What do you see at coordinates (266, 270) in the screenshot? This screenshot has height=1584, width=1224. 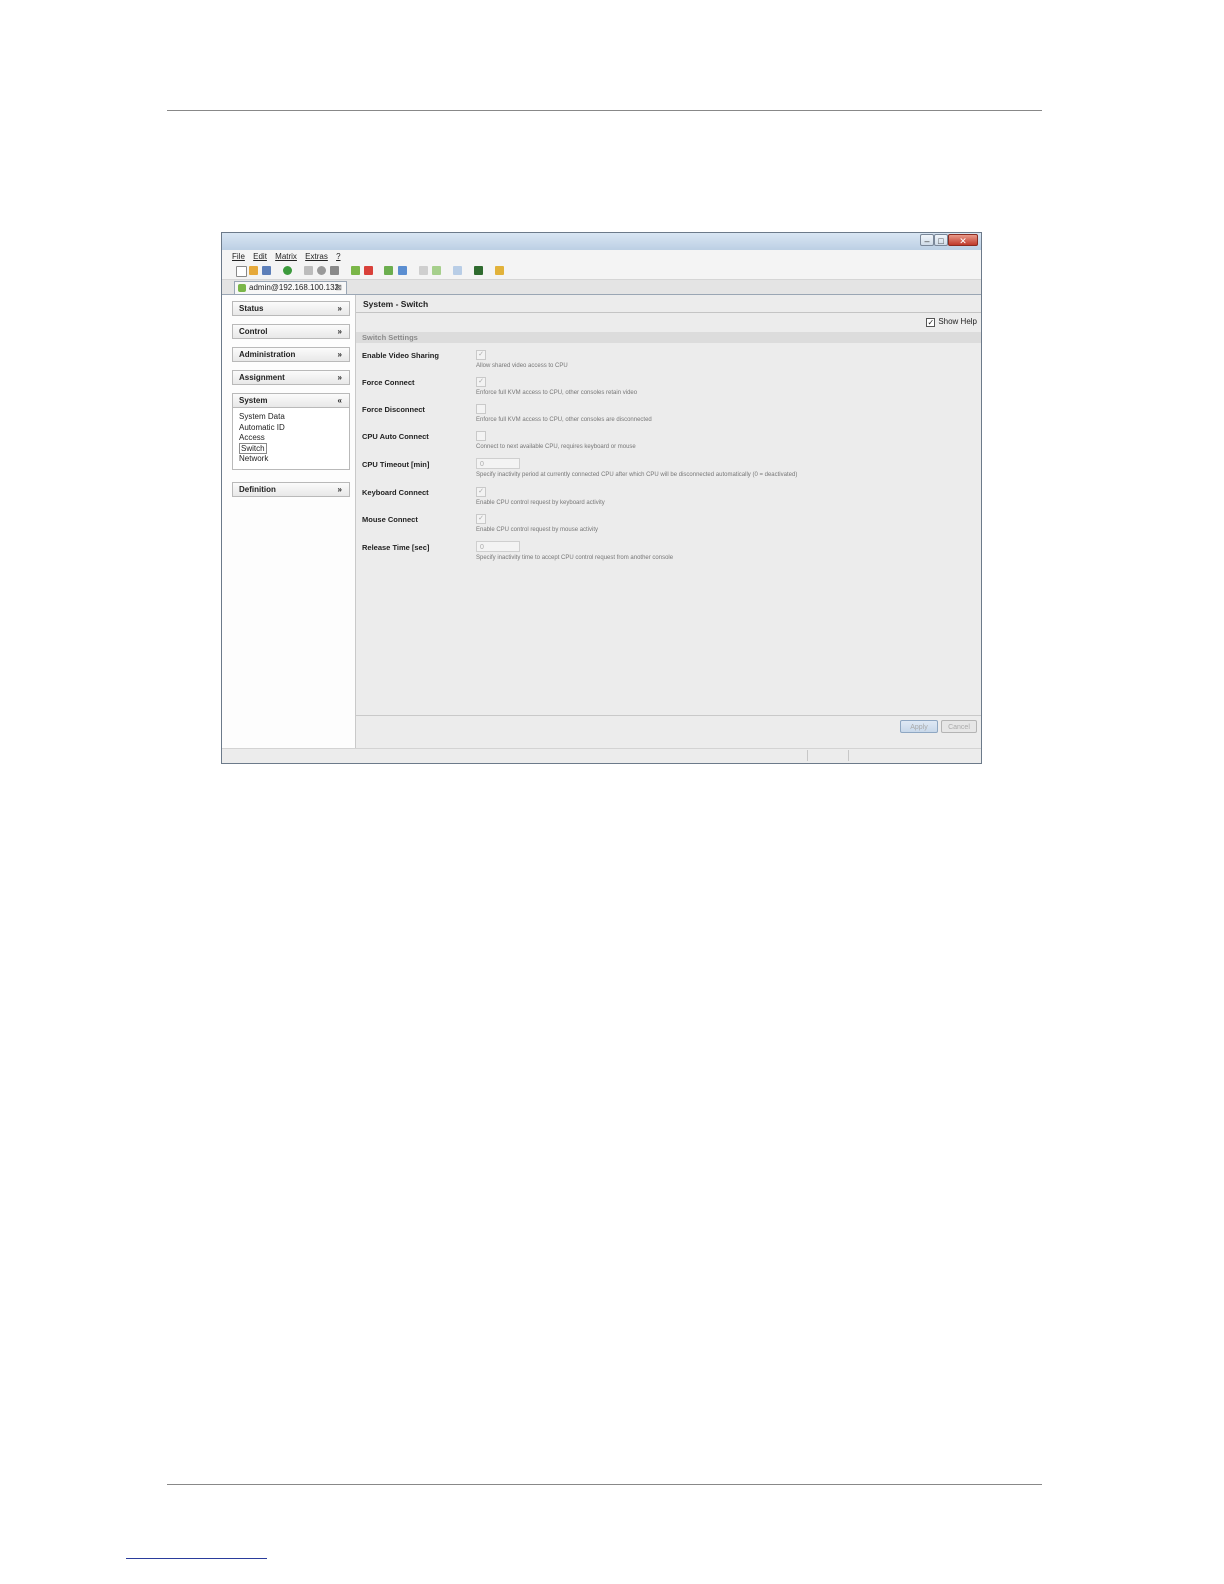 I see `save-icon` at bounding box center [266, 270].